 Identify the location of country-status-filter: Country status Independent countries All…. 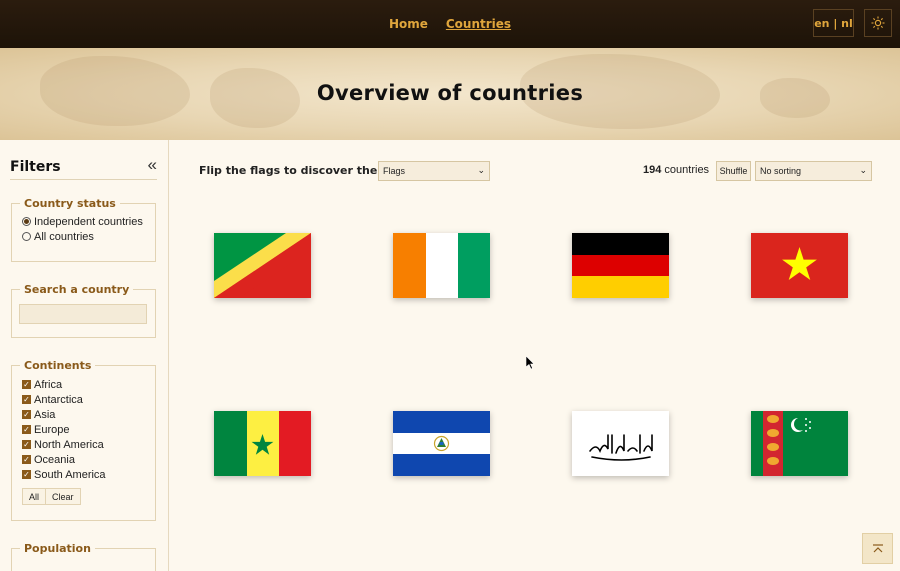
(83, 229).